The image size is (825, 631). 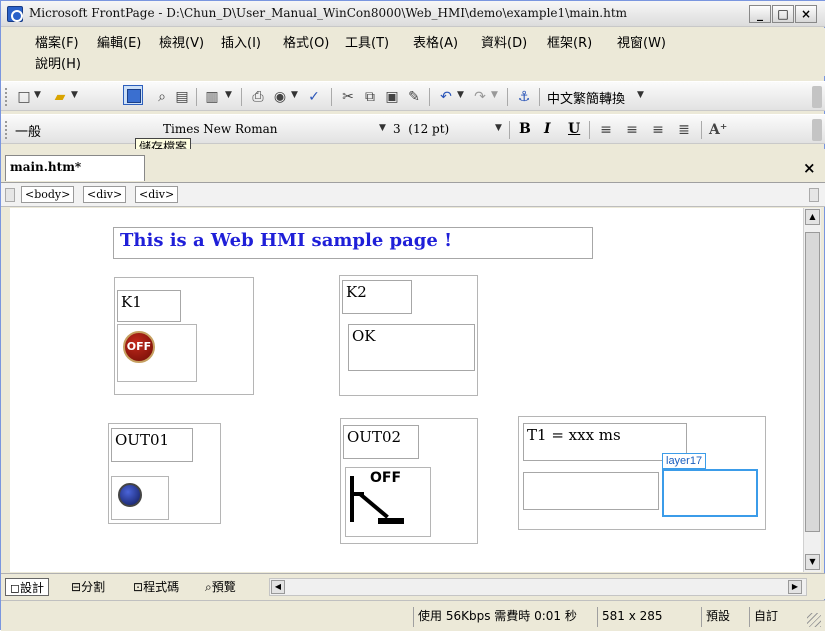 I want to click on justify-icon: ≣, so click(x=684, y=130).